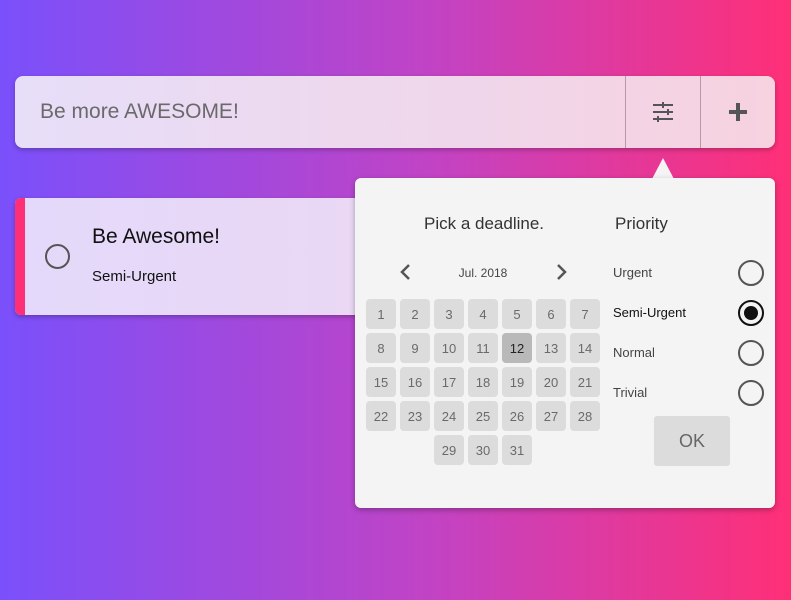 This screenshot has width=791, height=600. I want to click on chevron-right-icon, so click(562, 272).